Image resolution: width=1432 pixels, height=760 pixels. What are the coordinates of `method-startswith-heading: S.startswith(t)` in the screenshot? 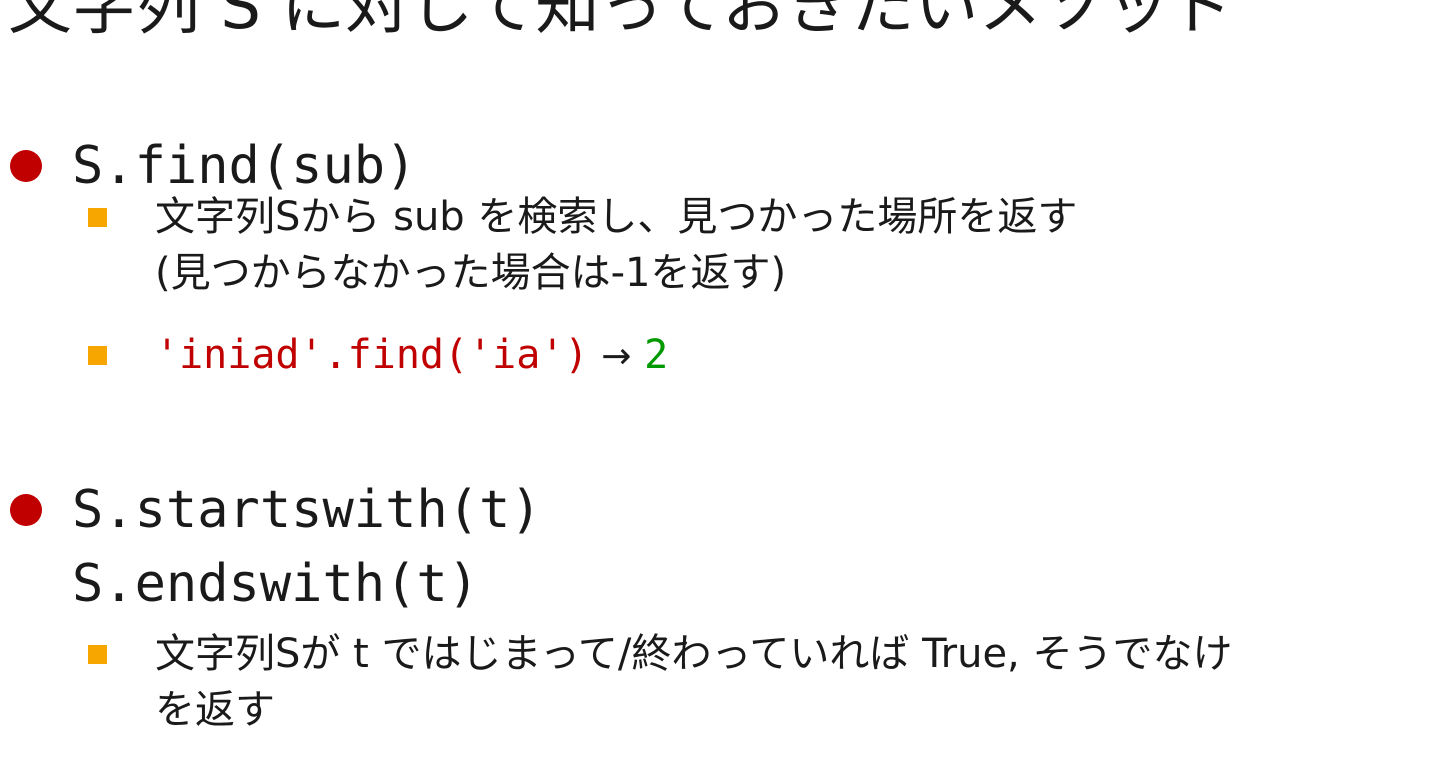 It's located at (307, 510).